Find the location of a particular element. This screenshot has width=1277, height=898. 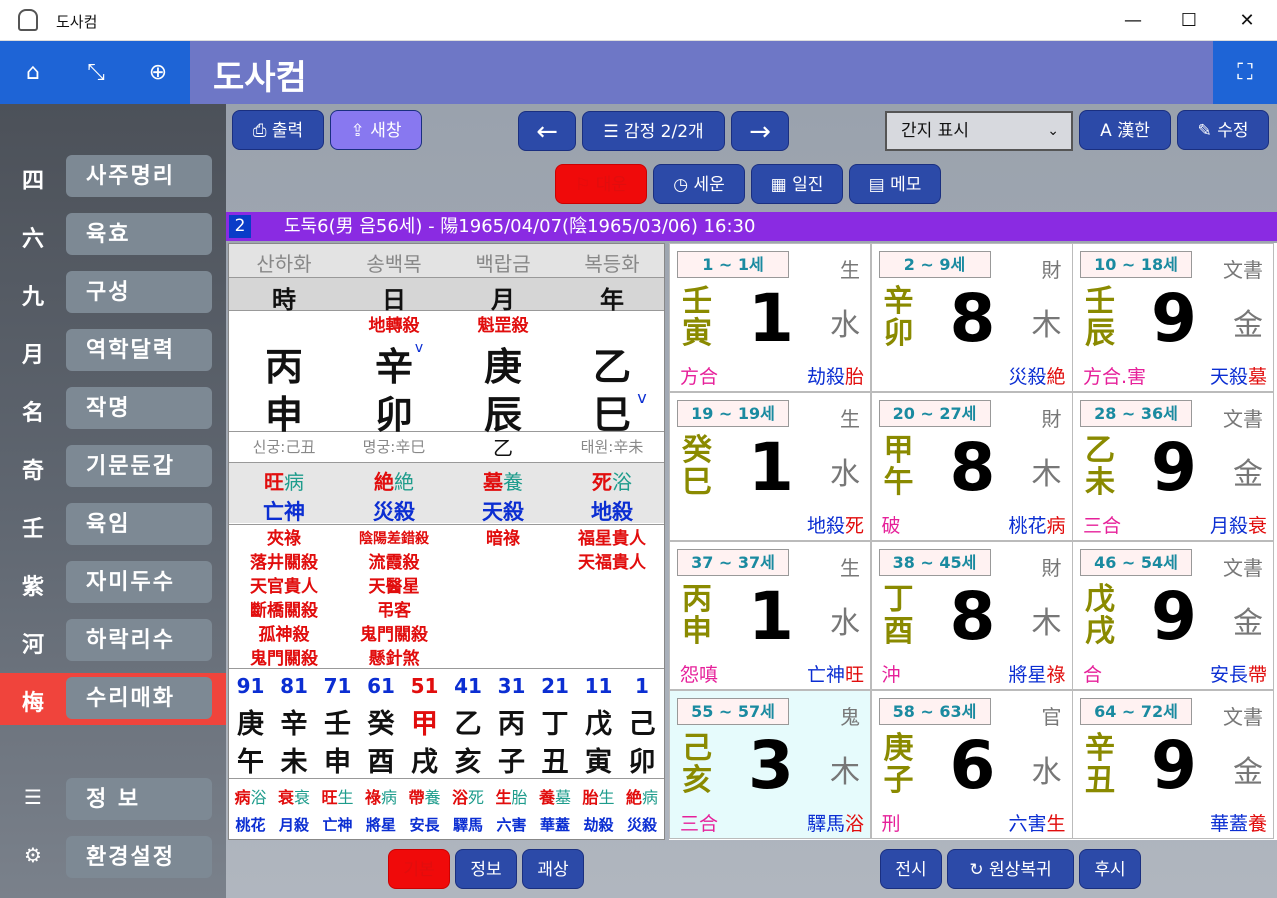

ganzhi: 甲午 is located at coordinates (899, 467).